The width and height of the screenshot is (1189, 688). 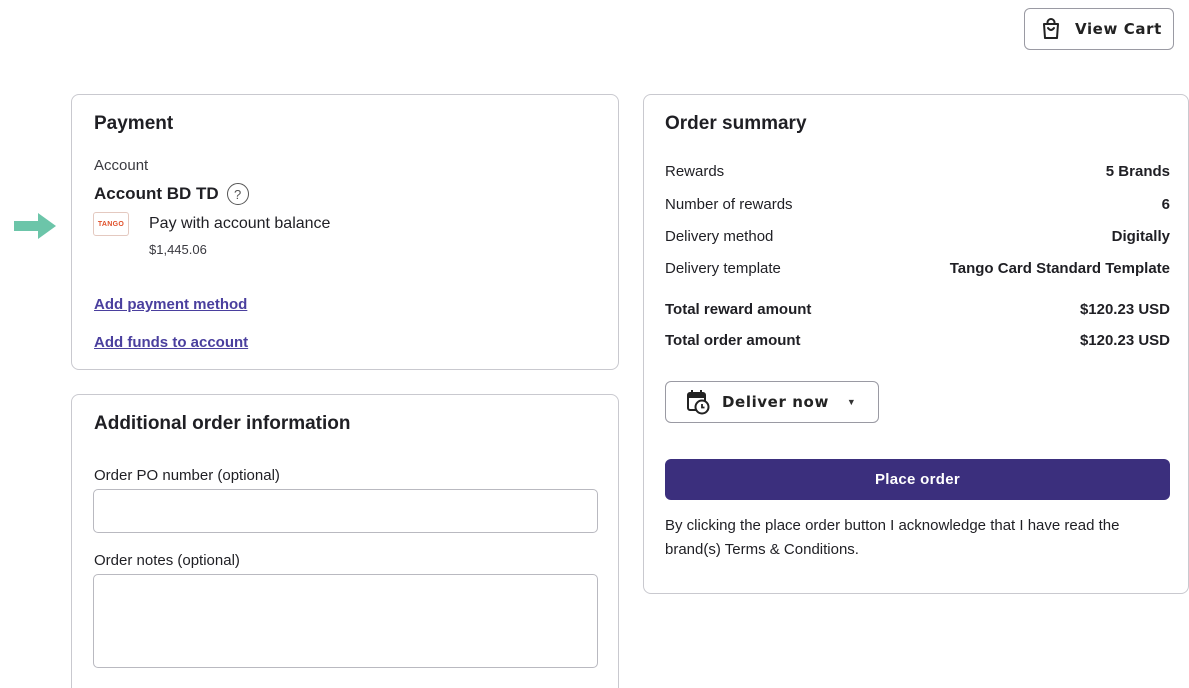 What do you see at coordinates (1118, 29) in the screenshot?
I see `view-cart-label: View Cart` at bounding box center [1118, 29].